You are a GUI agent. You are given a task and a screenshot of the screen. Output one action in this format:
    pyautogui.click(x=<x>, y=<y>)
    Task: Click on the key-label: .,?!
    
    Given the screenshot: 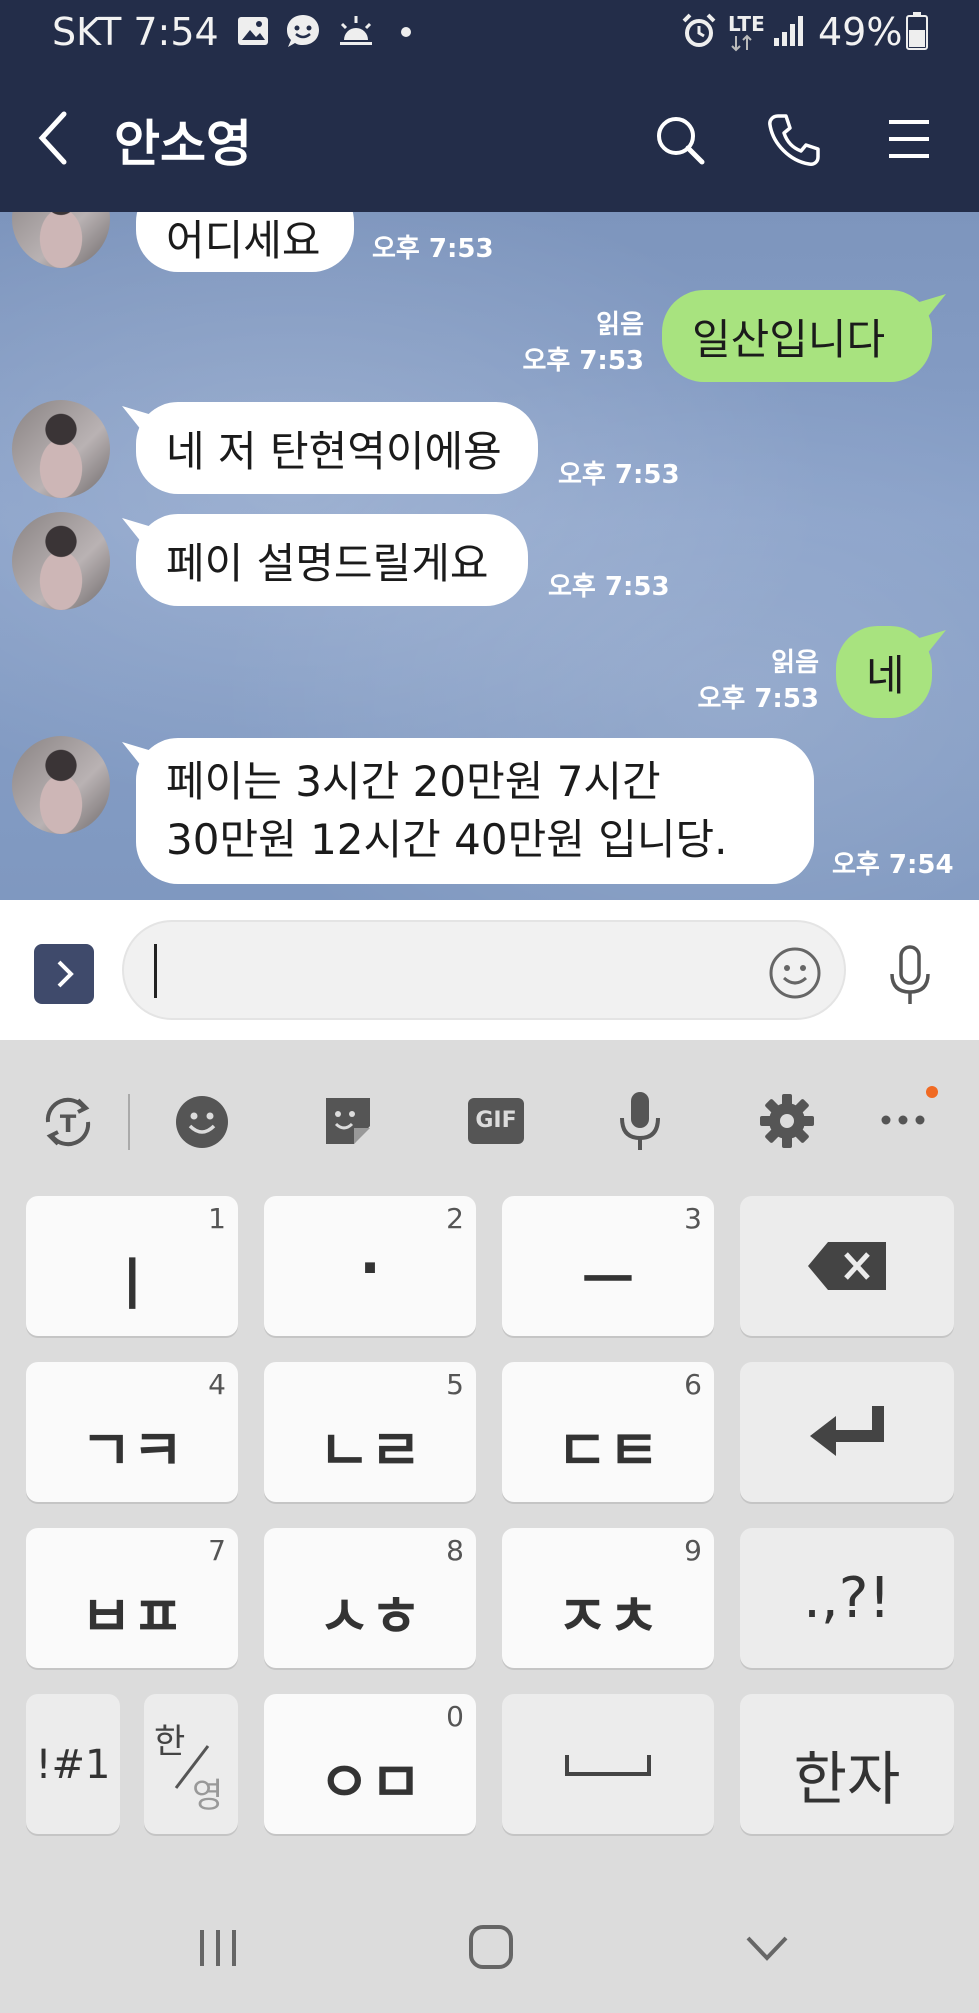 What is the action you would take?
    pyautogui.click(x=847, y=1598)
    